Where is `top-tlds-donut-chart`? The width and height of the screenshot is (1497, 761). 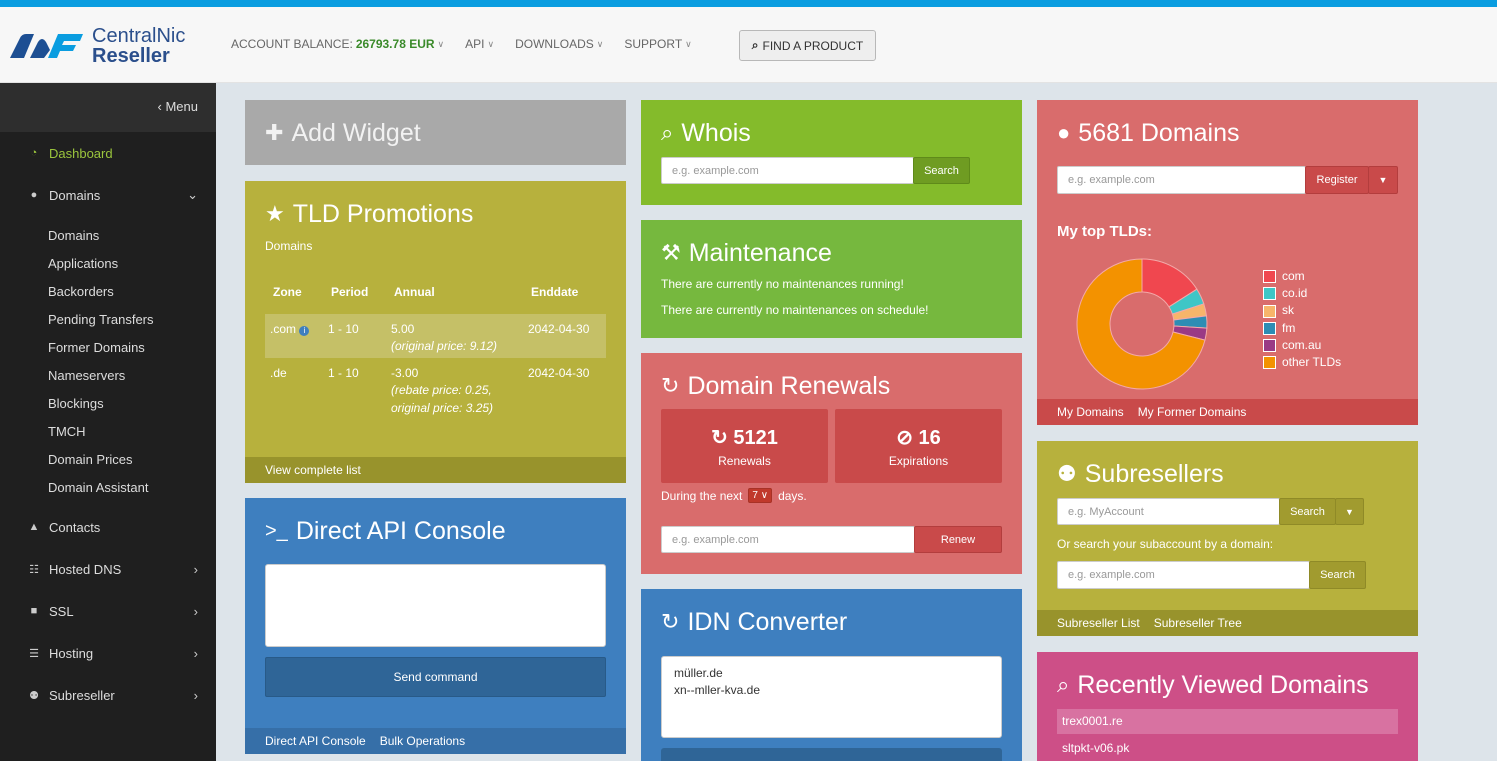 top-tlds-donut-chart is located at coordinates (1142, 324).